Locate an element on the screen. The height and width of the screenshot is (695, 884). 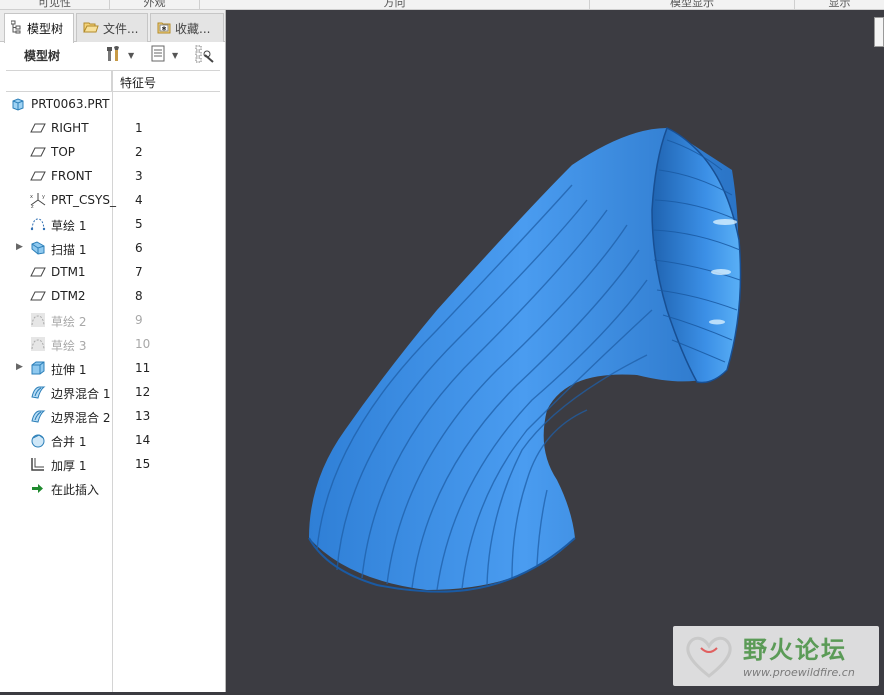
tab-model-tree: 模型树 is located at coordinates (39, 28).